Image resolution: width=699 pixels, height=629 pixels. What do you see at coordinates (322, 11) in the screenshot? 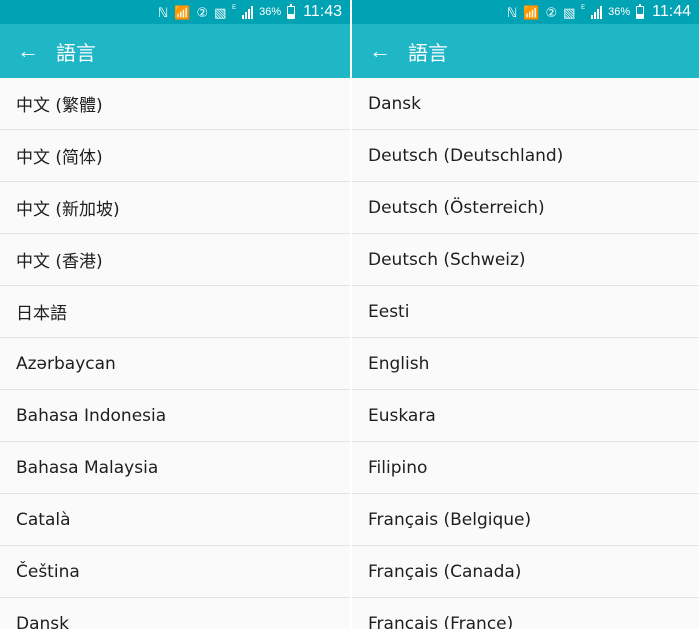
I see `clock: 11:43` at bounding box center [322, 11].